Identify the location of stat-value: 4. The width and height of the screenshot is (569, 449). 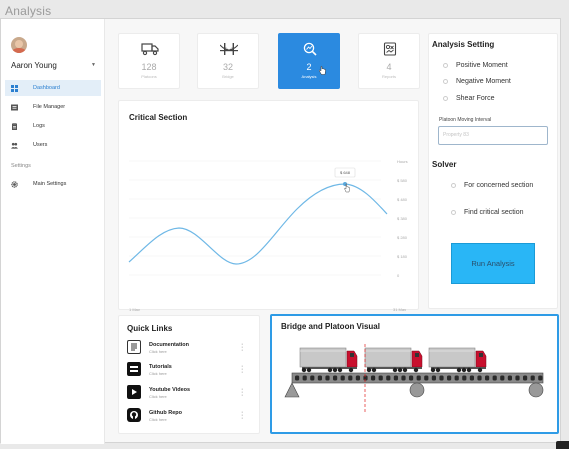
(389, 67).